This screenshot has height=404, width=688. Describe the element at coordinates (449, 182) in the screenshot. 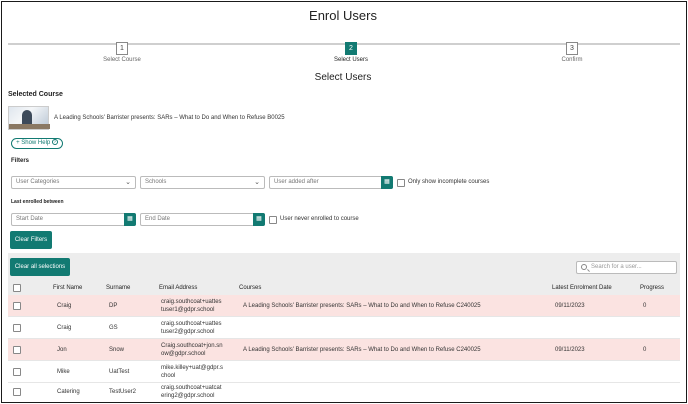

I see `incomplete-courses-label: Only show incomplete courses` at that location.